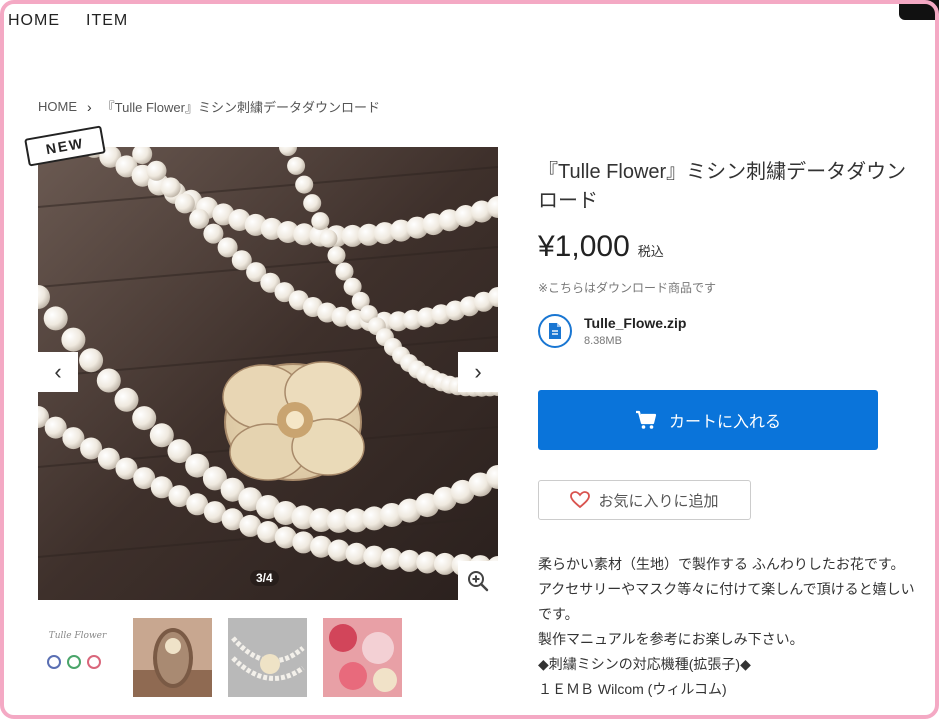 This screenshot has width=939, height=719. I want to click on thumbnail-flower-swatches: Tulle Flower, so click(77, 657).